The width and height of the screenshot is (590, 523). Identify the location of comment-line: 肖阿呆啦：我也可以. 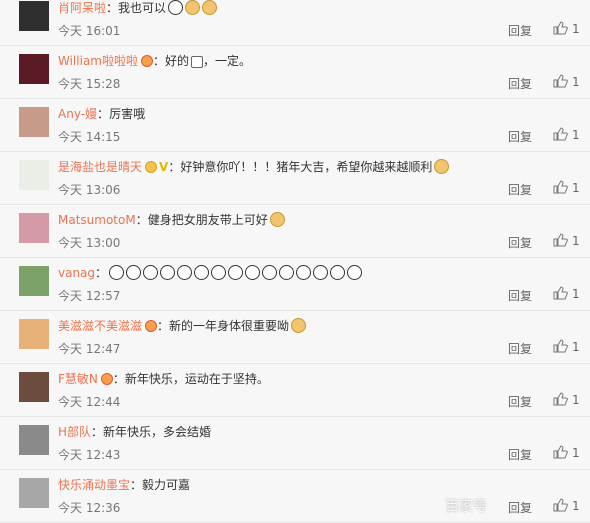
(138, 8).